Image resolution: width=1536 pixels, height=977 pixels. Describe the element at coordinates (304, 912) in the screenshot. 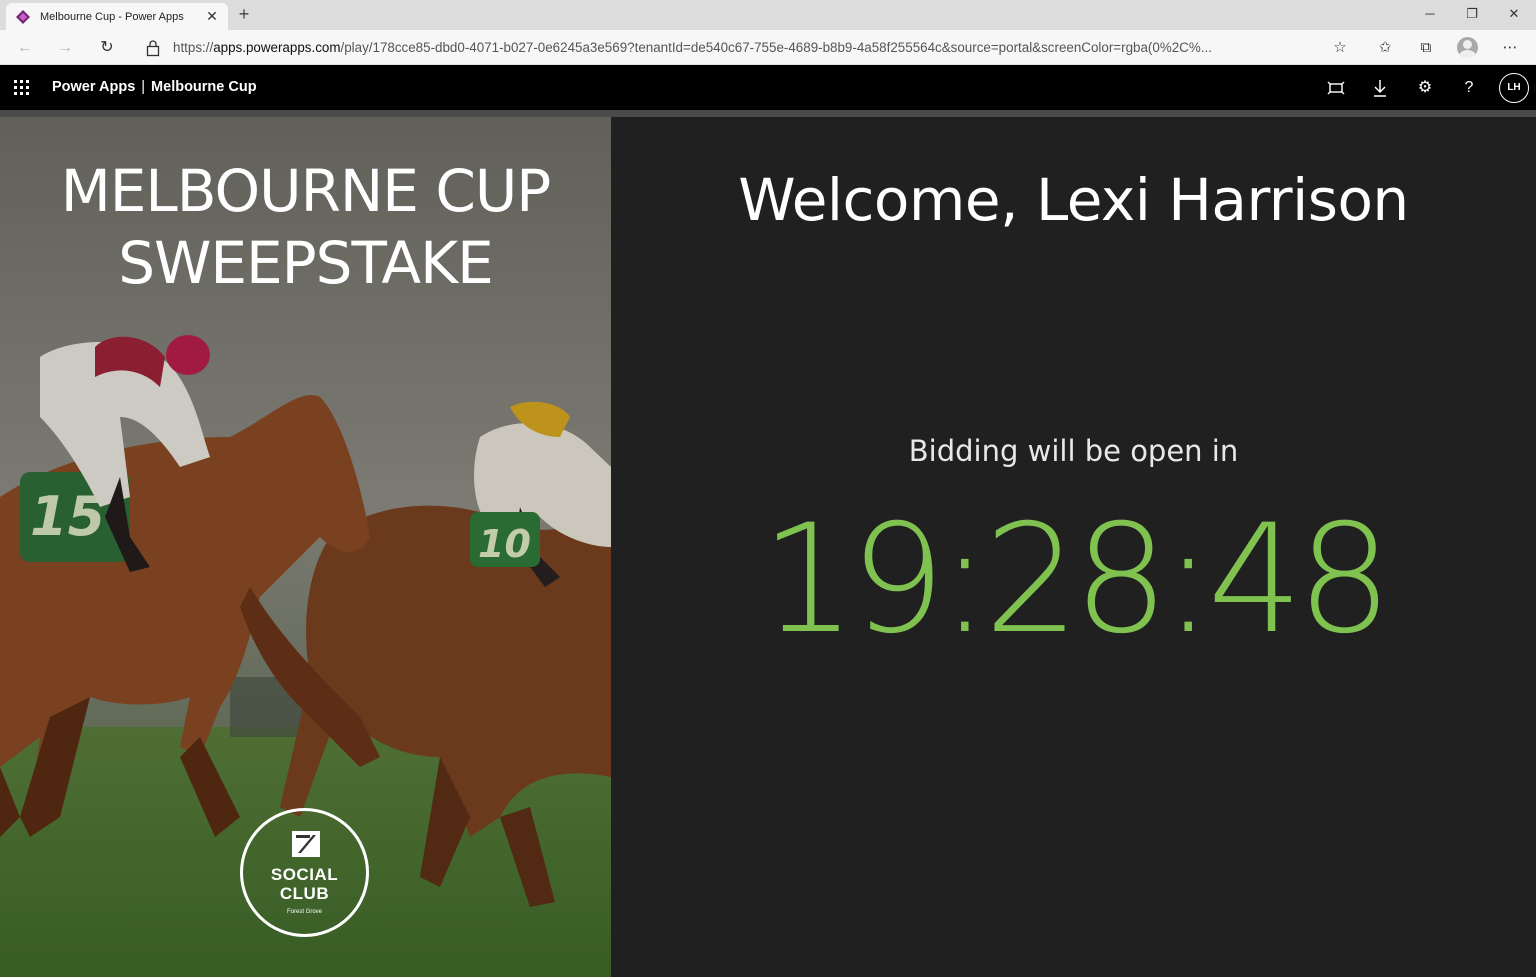

I see `logo-subtitle: Forest Grove` at that location.